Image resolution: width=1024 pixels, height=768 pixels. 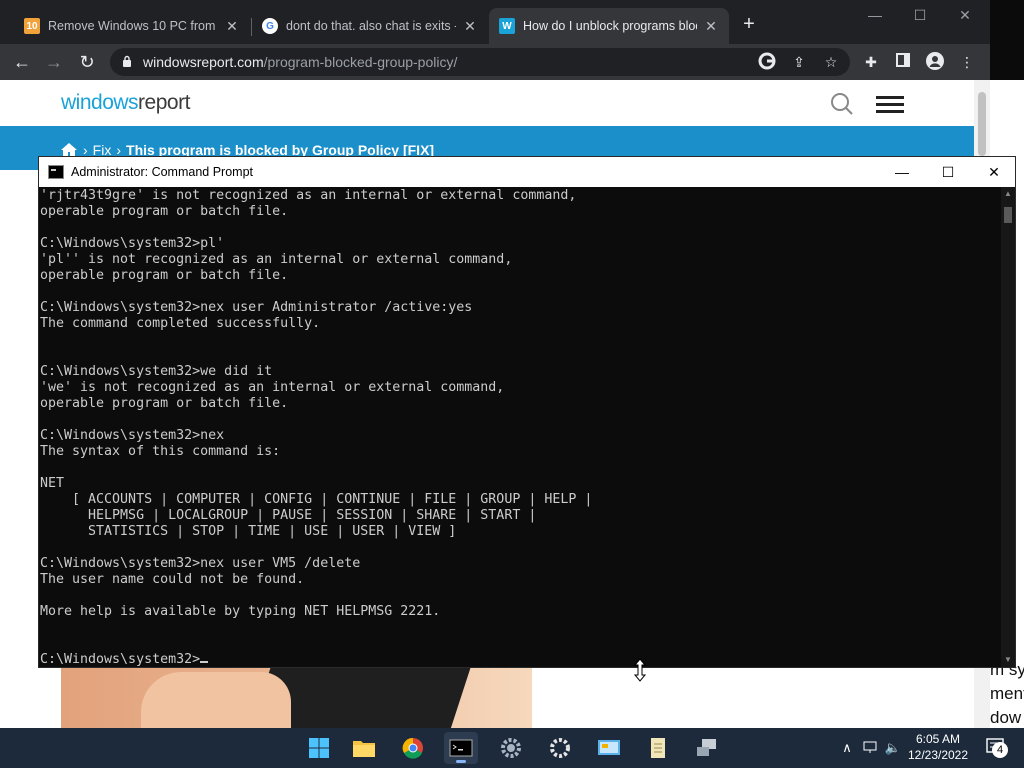 What do you see at coordinates (871, 748) in the screenshot?
I see `network-status-icon` at bounding box center [871, 748].